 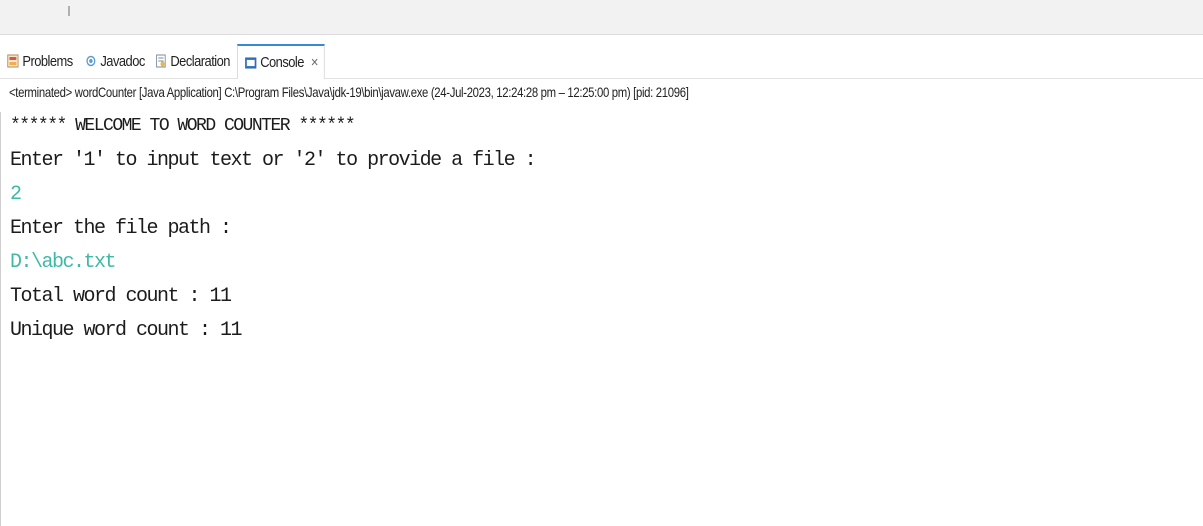 I want to click on tab-declaration: Declaration, so click(x=192, y=61).